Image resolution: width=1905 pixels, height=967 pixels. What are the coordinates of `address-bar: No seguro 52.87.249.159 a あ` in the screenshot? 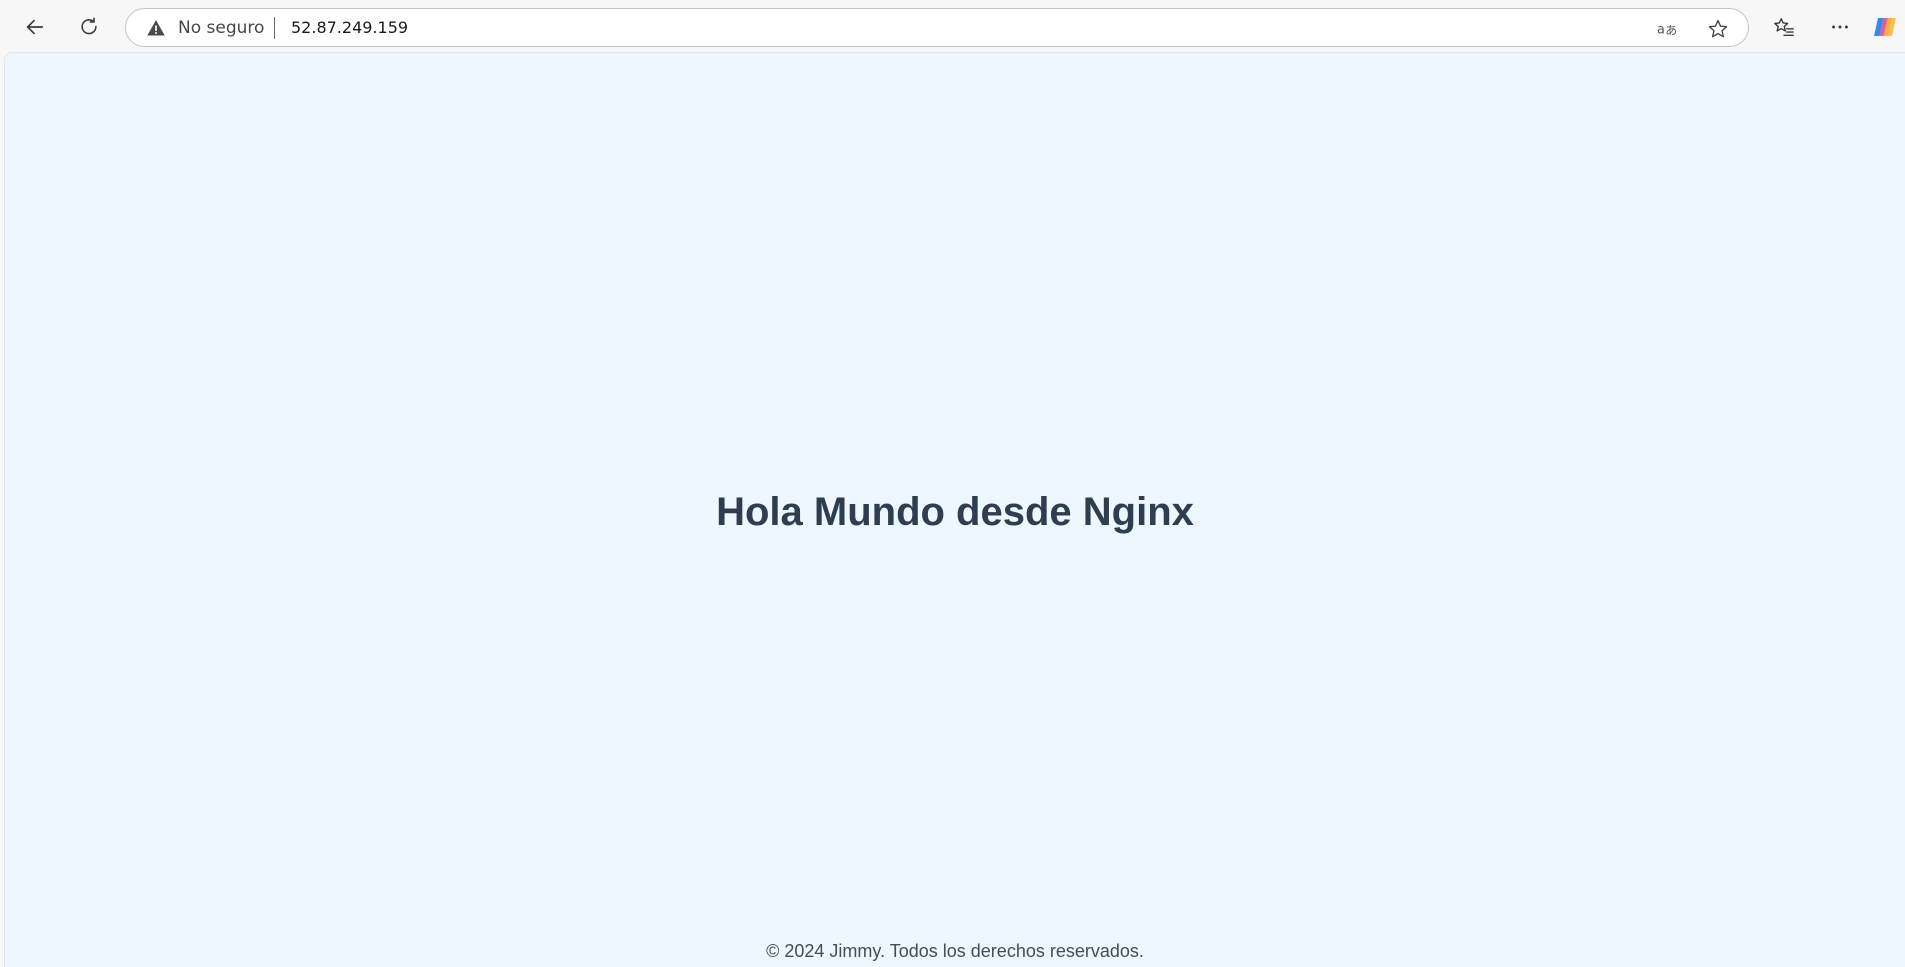 It's located at (937, 27).